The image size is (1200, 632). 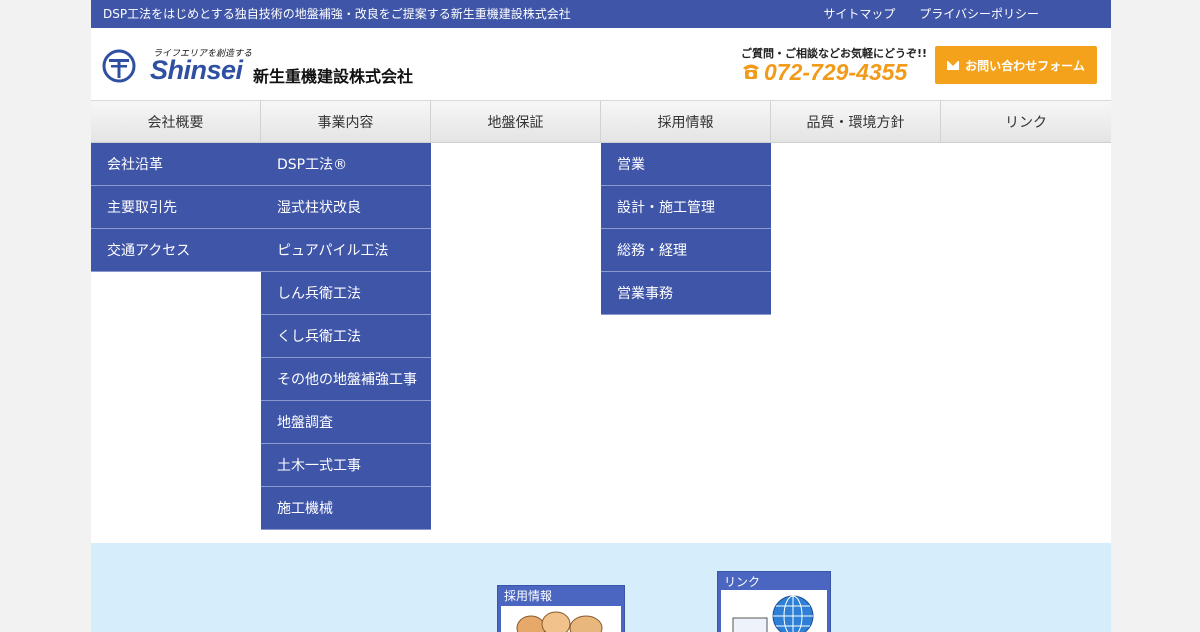 I want to click on dropdown-item-ground-survey: 地盤調査, so click(x=346, y=422).